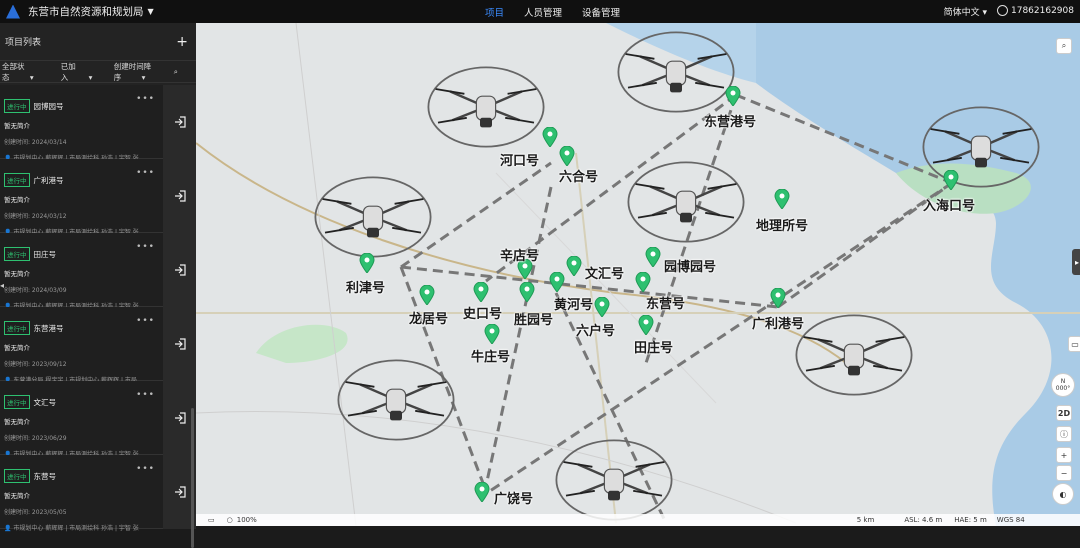 The image size is (1080, 548). What do you see at coordinates (1064, 46) in the screenshot?
I see `map-search-button: ⌕` at bounding box center [1064, 46].